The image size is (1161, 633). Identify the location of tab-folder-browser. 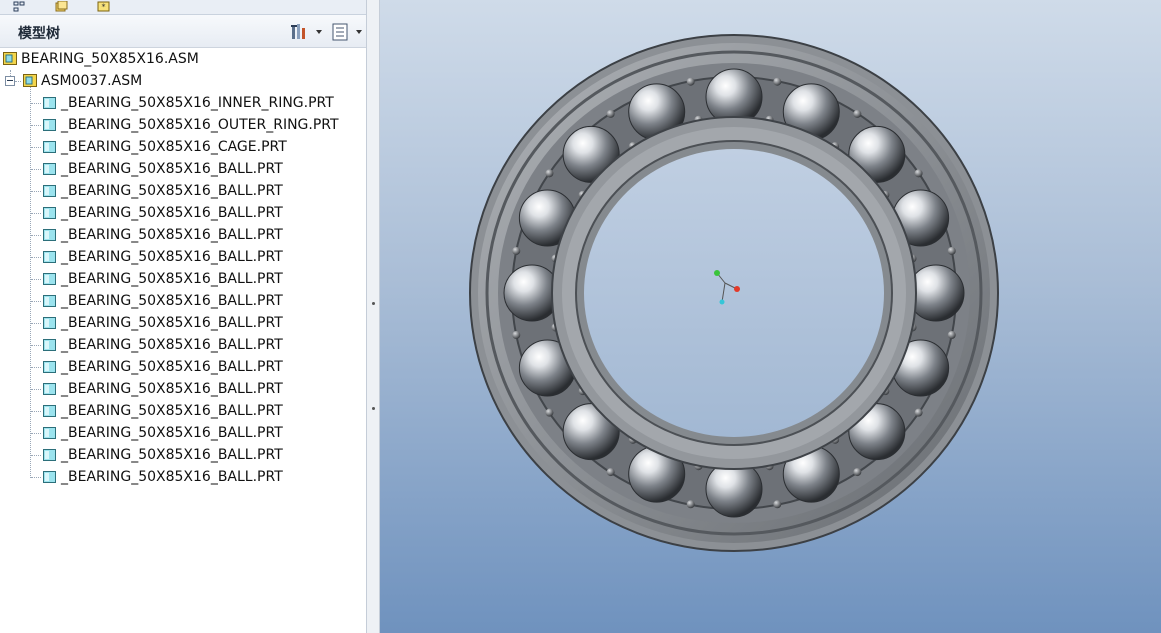
(62, 7).